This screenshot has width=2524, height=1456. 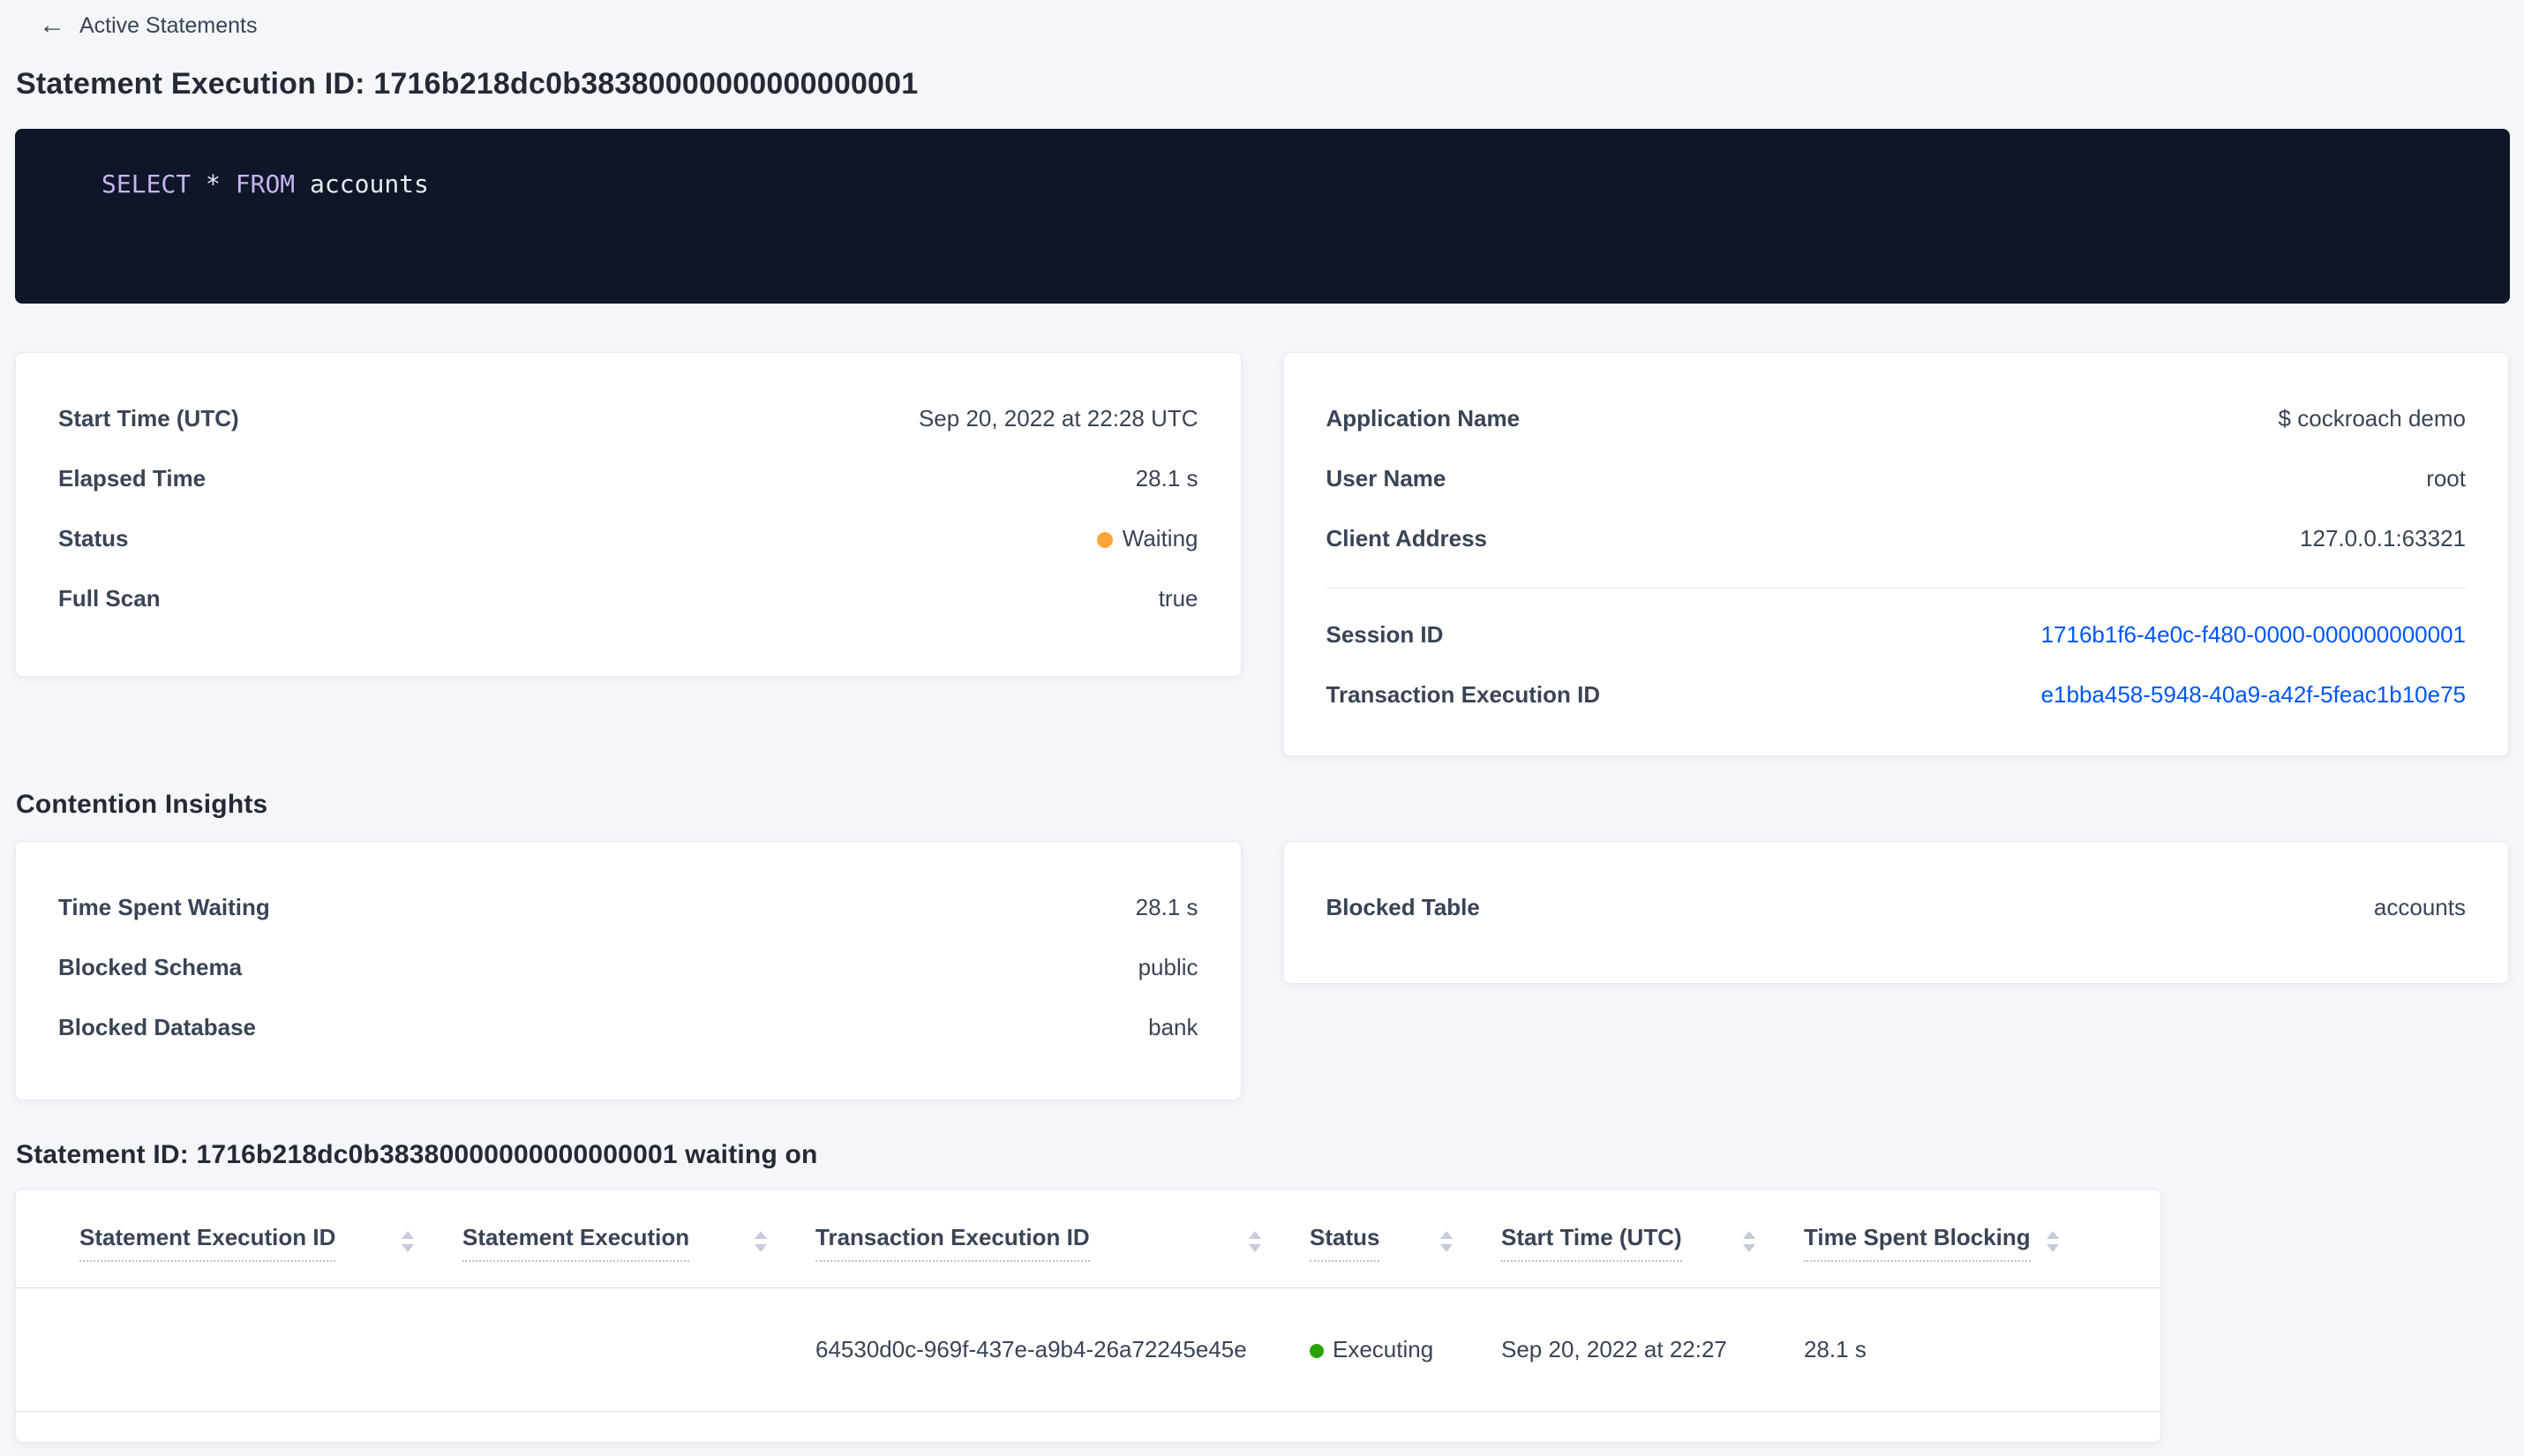 I want to click on card-divider, so click(x=1896, y=588).